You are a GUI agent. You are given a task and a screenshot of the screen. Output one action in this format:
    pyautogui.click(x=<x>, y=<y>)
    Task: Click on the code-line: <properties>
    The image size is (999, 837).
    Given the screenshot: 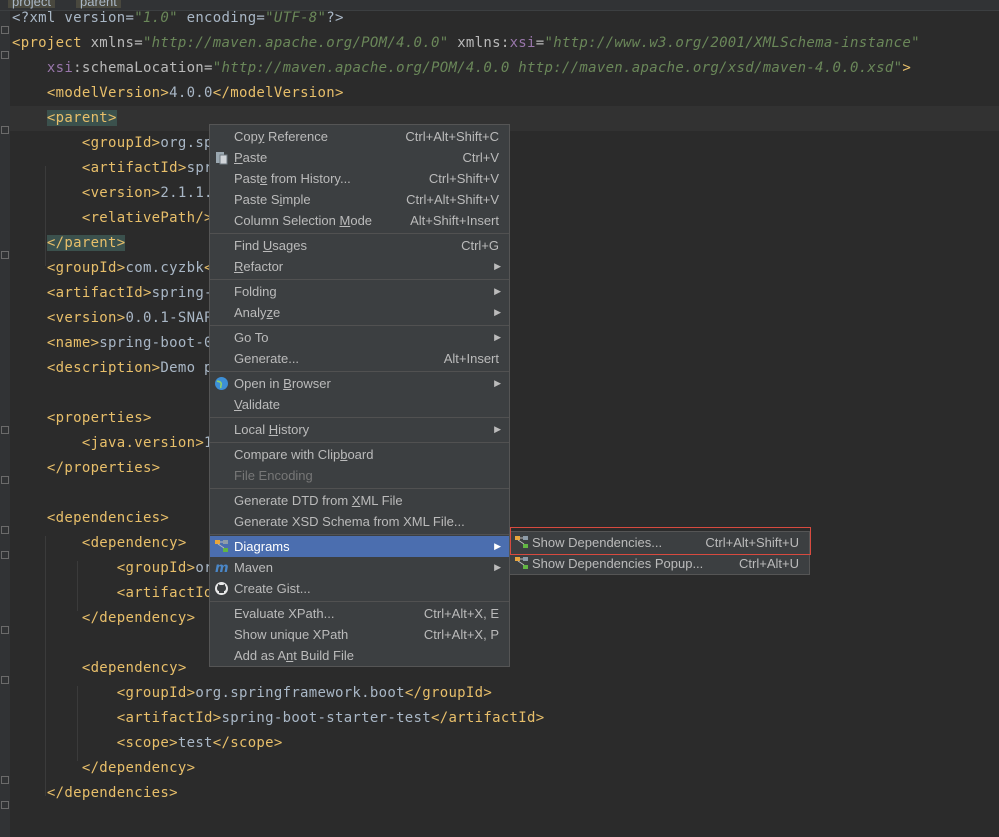 What is the action you would take?
    pyautogui.click(x=82, y=418)
    